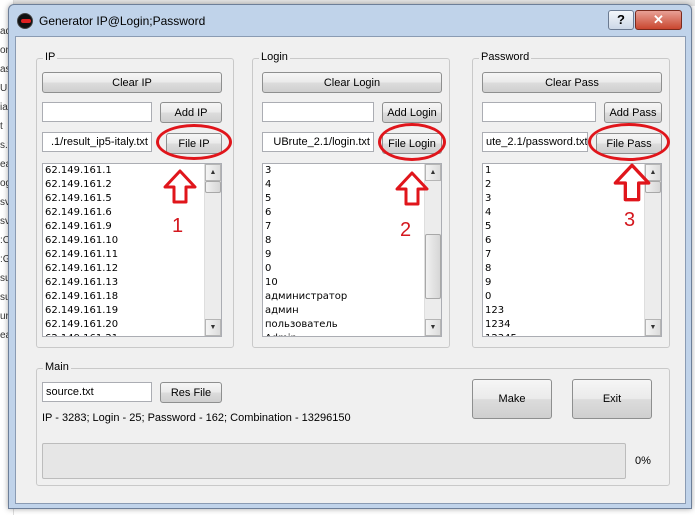  What do you see at coordinates (133, 283) in the screenshot?
I see `list-item: 62.149.161.13` at bounding box center [133, 283].